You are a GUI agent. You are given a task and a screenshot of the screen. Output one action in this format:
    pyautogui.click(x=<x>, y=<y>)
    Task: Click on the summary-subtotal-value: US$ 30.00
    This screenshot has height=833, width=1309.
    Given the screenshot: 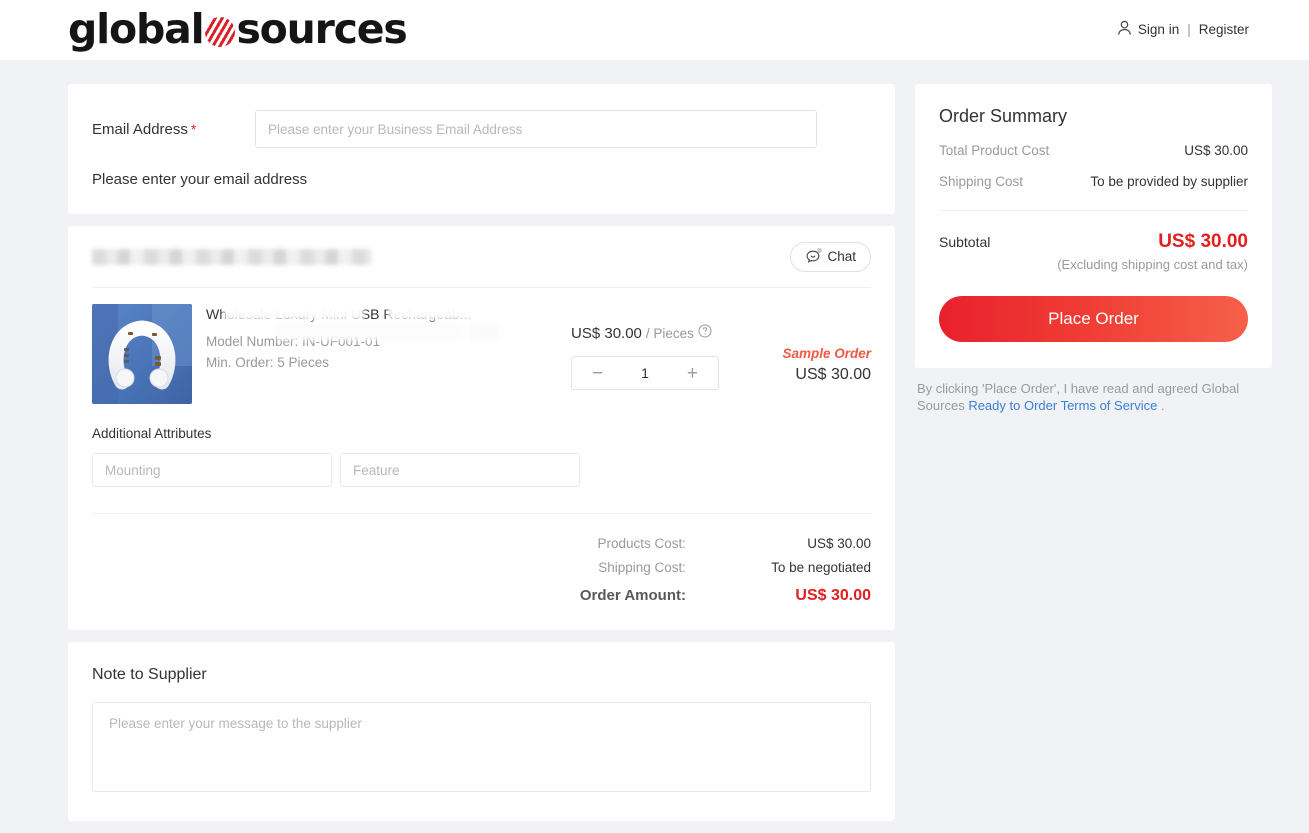 What is the action you would take?
    pyautogui.click(x=1203, y=241)
    